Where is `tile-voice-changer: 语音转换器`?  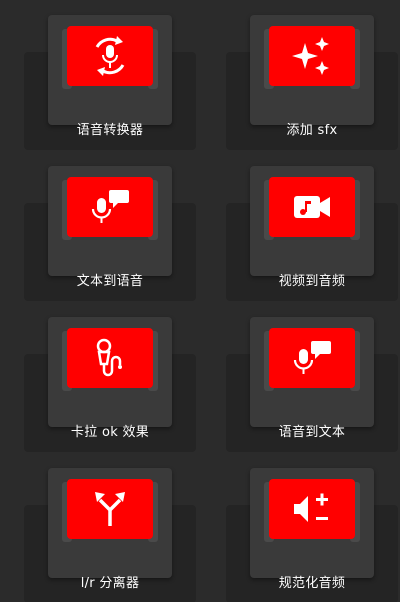 tile-voice-changer: 语音转换器 is located at coordinates (110, 78).